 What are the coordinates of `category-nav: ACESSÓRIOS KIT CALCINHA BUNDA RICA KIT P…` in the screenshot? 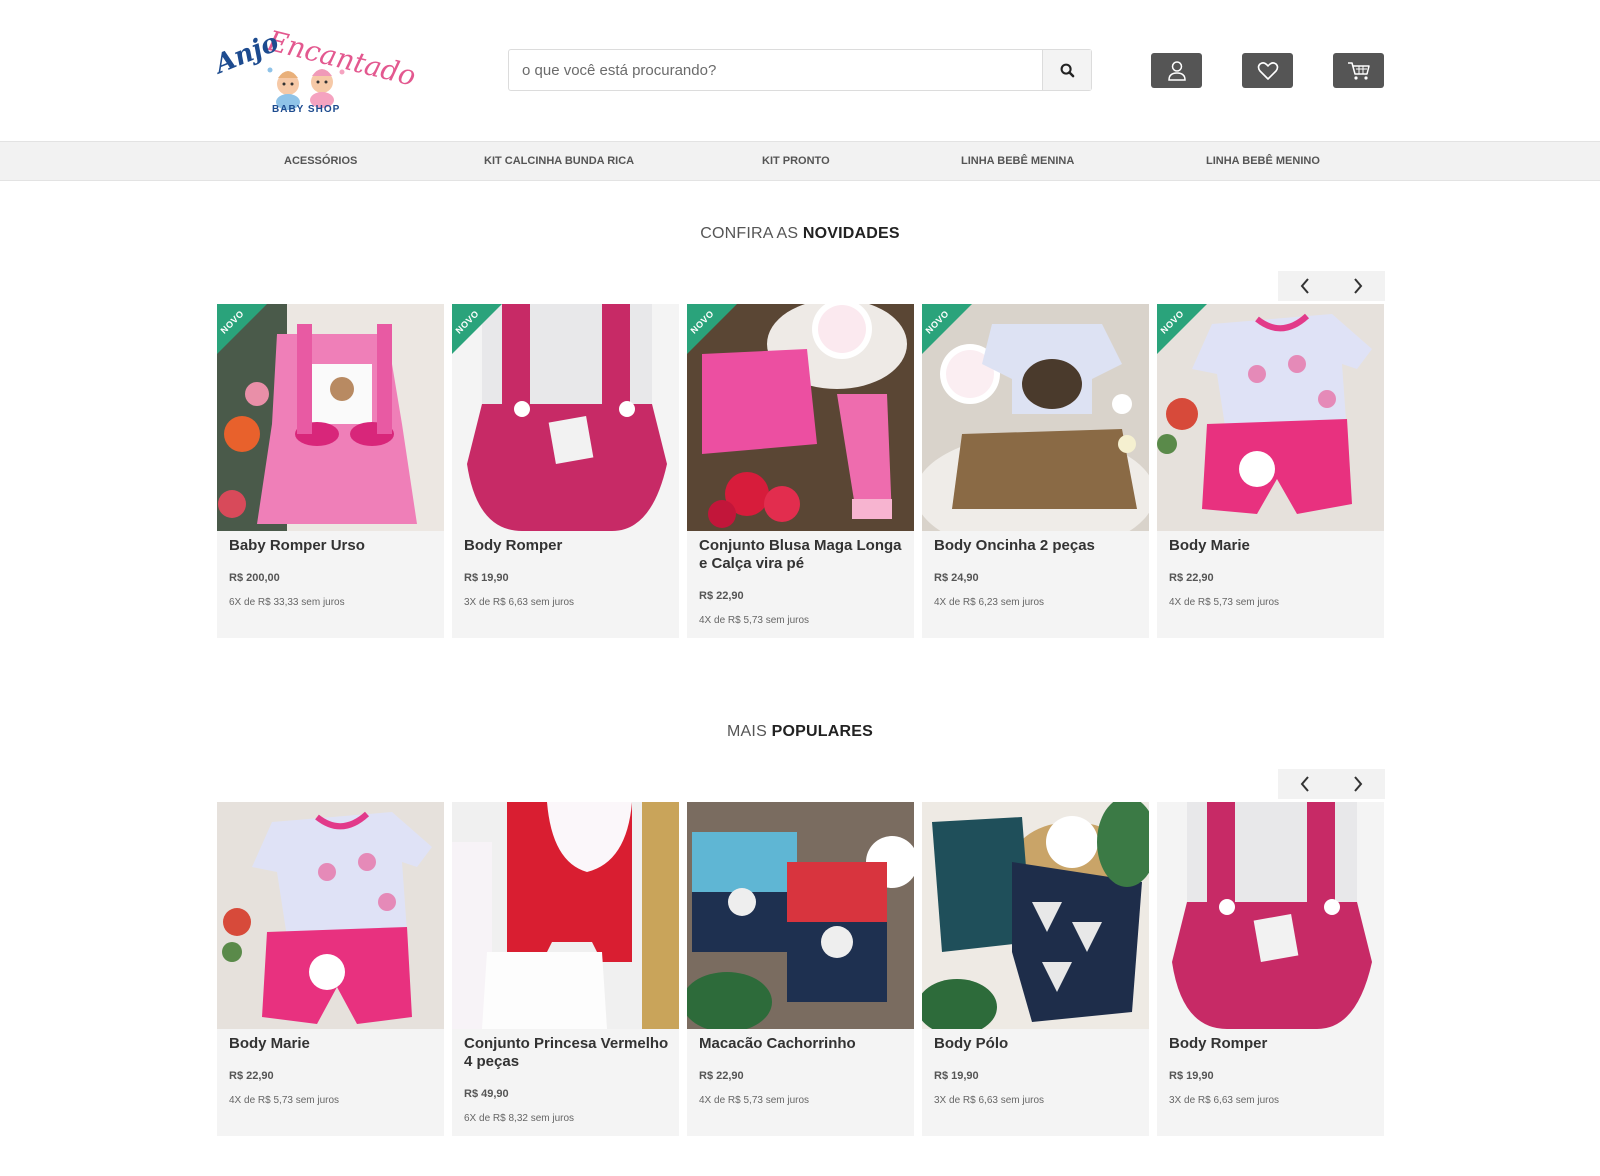 It's located at (800, 161).